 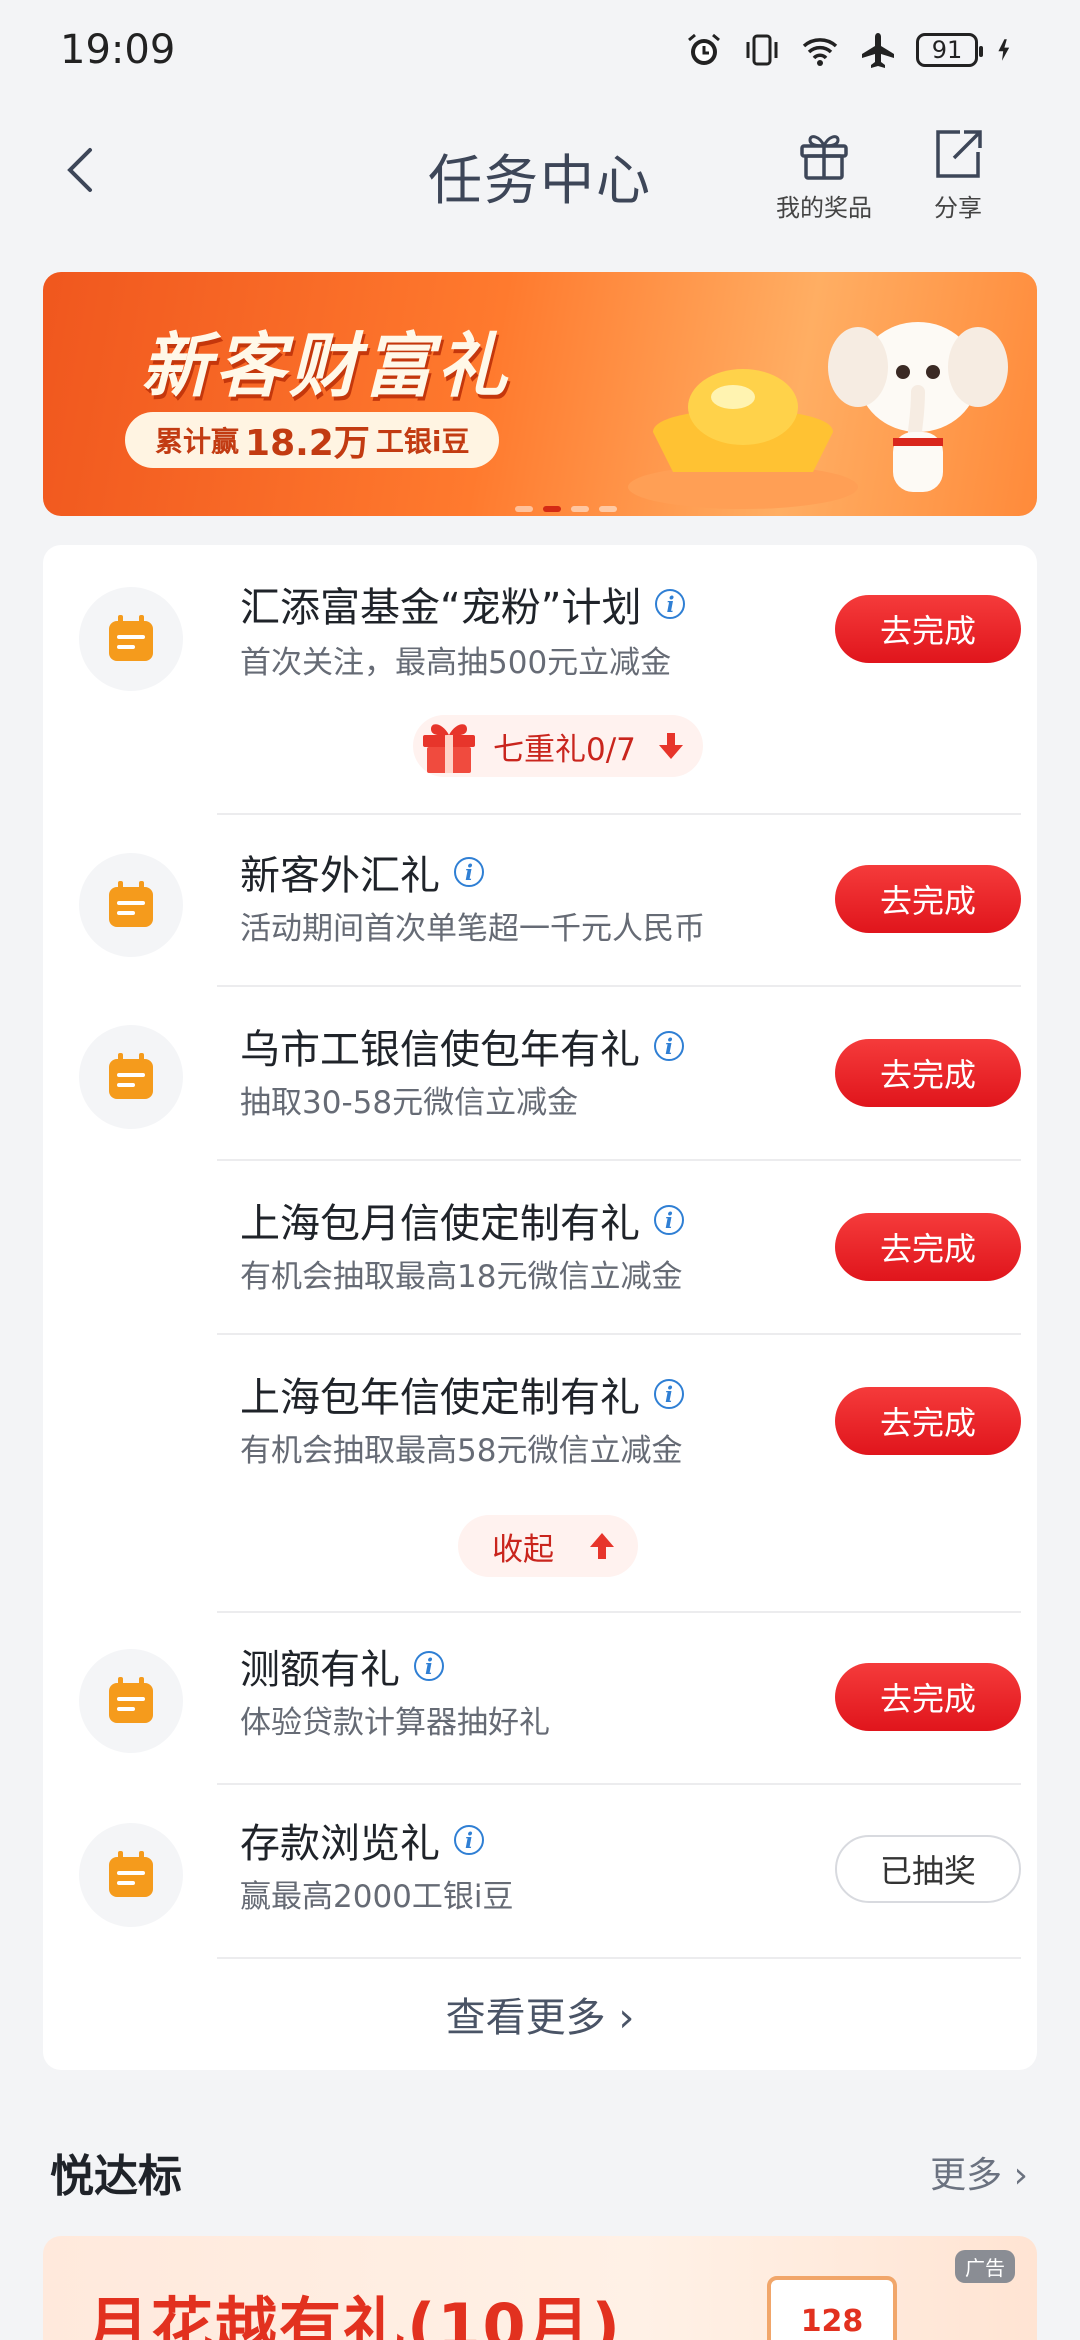 I want to click on share-icon, so click(x=959, y=154).